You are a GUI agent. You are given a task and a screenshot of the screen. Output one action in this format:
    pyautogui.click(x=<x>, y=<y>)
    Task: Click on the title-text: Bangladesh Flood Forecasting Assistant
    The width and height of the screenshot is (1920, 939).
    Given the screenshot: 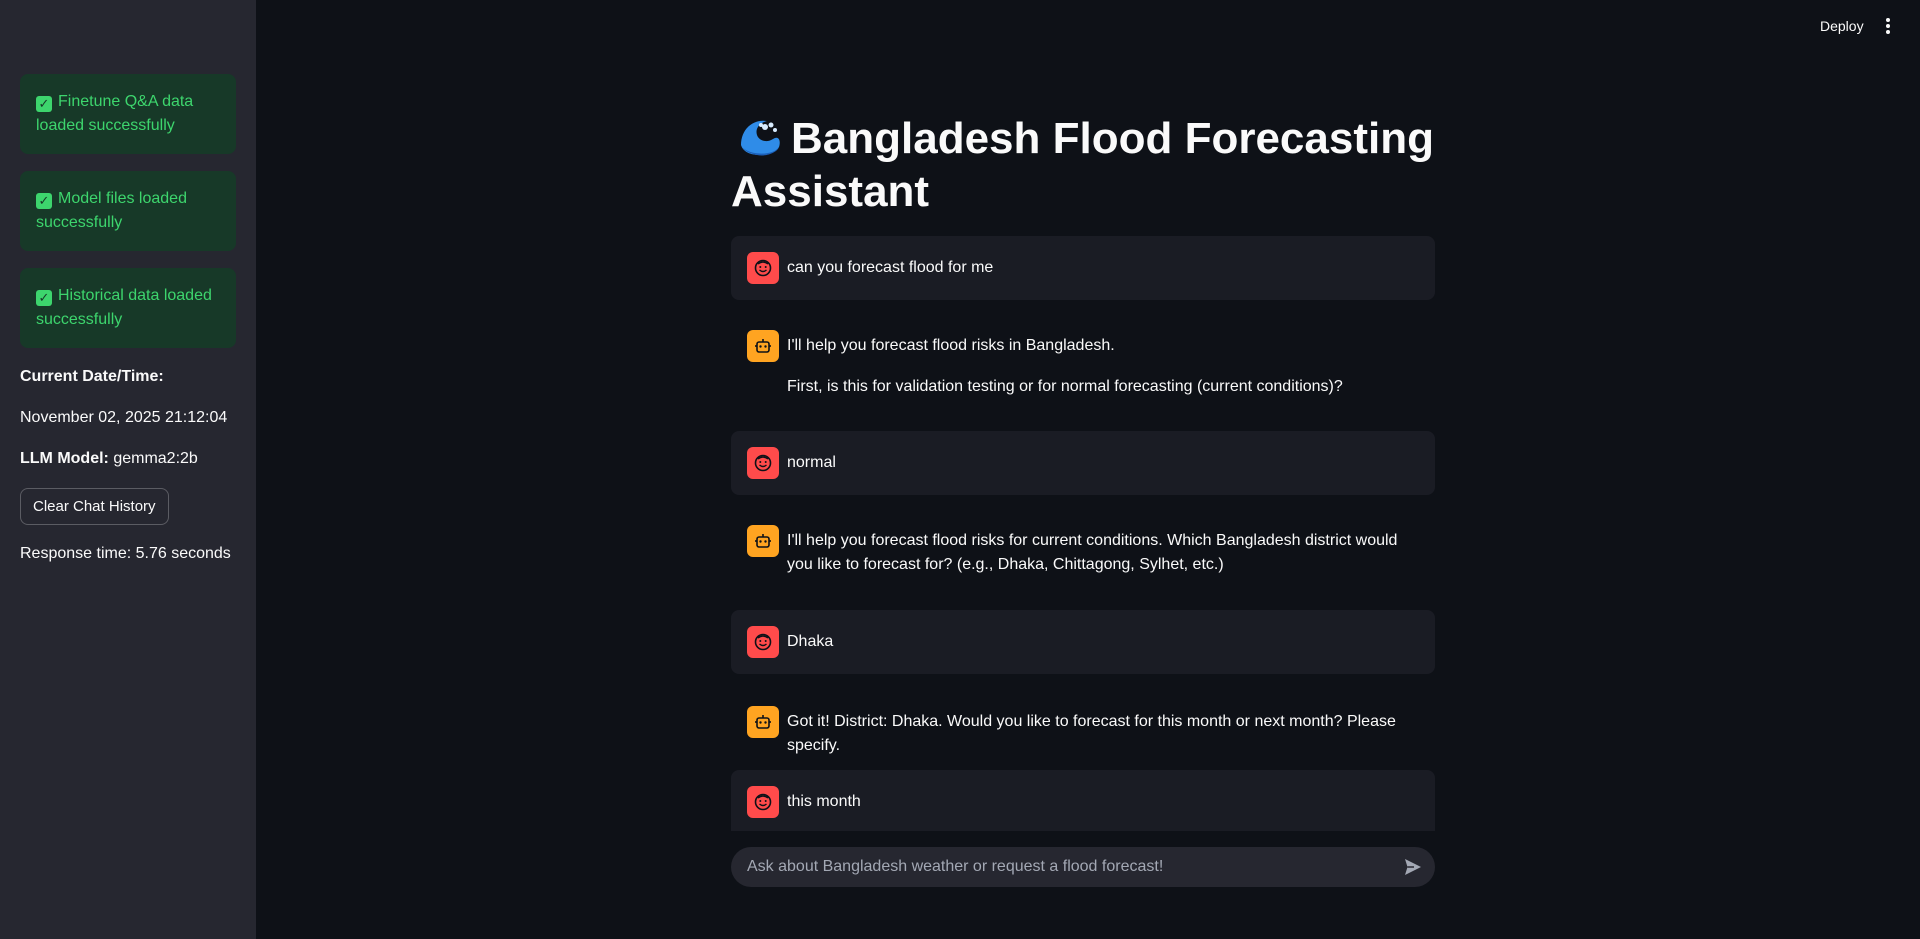 What is the action you would take?
    pyautogui.click(x=1082, y=165)
    